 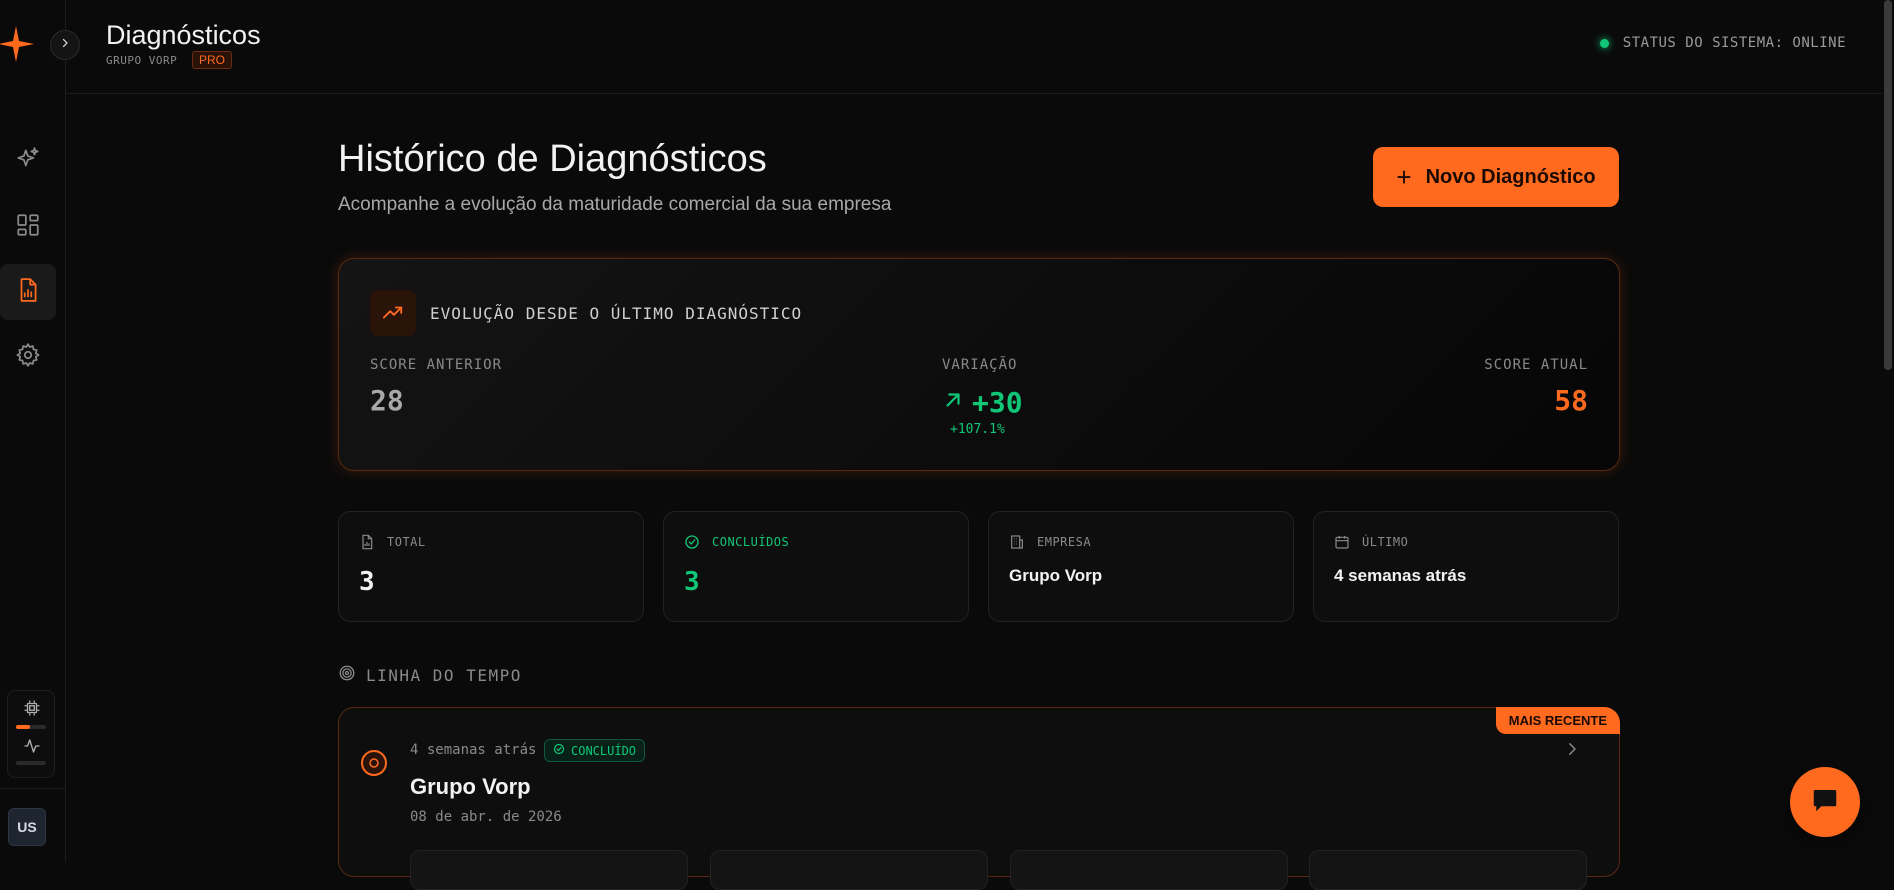 What do you see at coordinates (977, 429) in the screenshot?
I see `variation-percent: +107.1%` at bounding box center [977, 429].